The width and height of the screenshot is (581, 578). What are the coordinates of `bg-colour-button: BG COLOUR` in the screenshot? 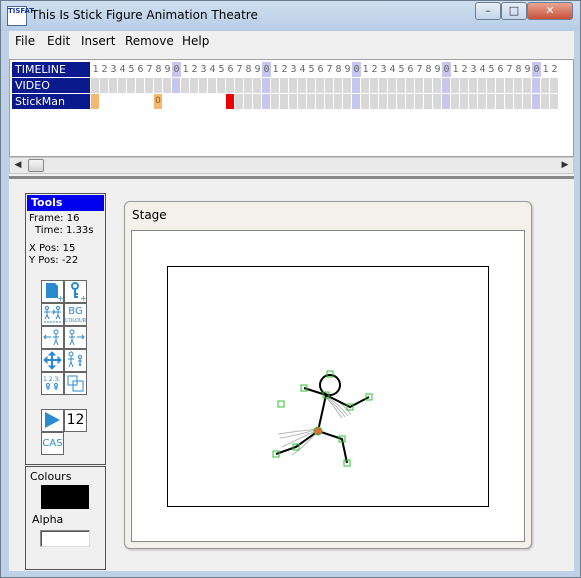 It's located at (75, 314).